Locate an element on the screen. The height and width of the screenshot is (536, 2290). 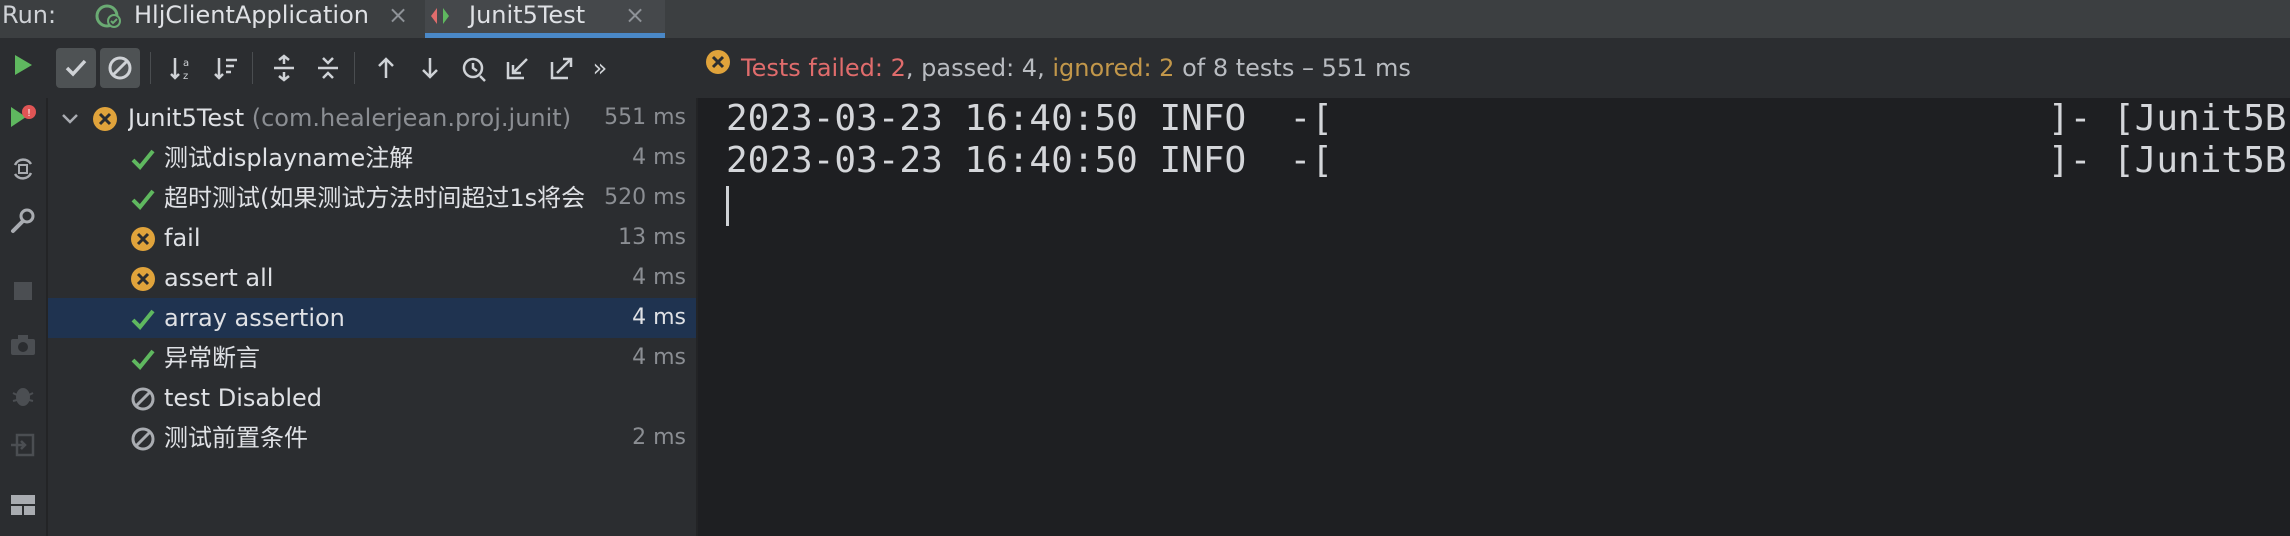
camera-icon is located at coordinates (23, 345).